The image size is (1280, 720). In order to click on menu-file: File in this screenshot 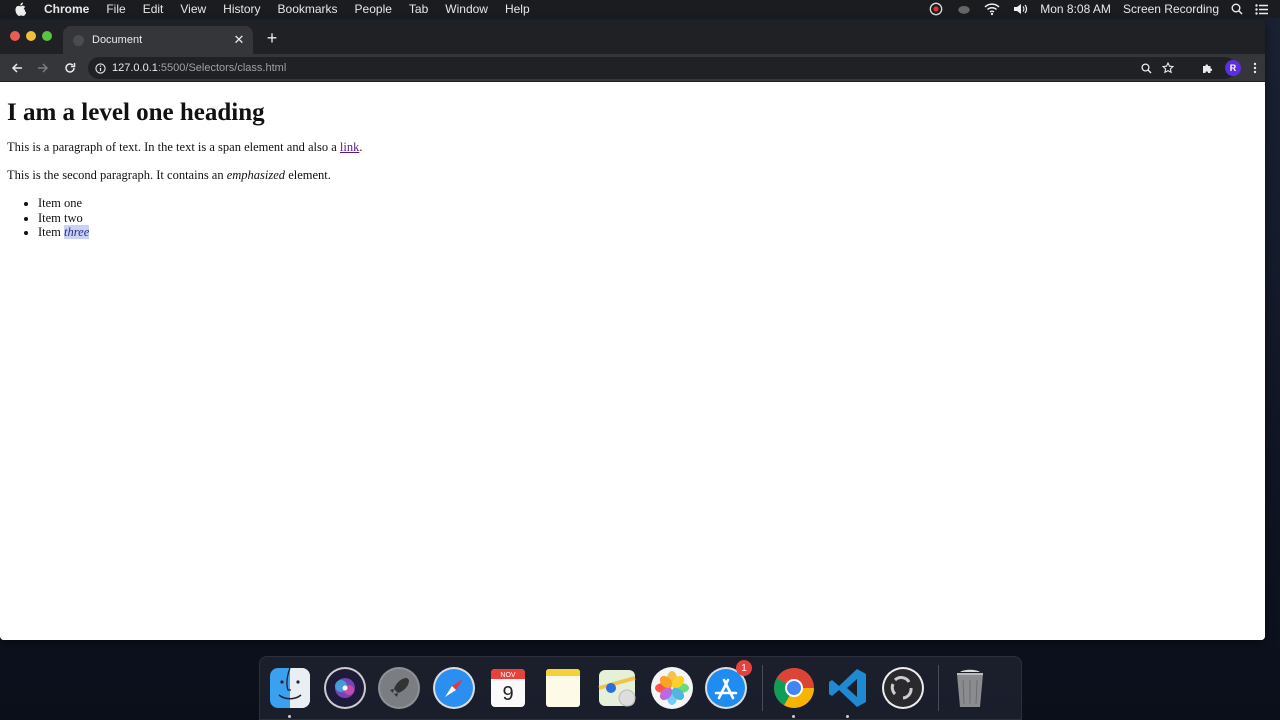, I will do `click(115, 9)`.